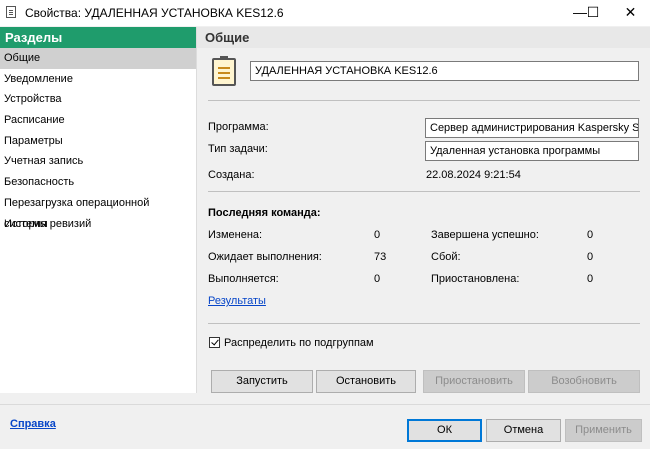 Image resolution: width=650 pixels, height=449 pixels. I want to click on sidebar-item-parameters: Параметры, so click(98, 141).